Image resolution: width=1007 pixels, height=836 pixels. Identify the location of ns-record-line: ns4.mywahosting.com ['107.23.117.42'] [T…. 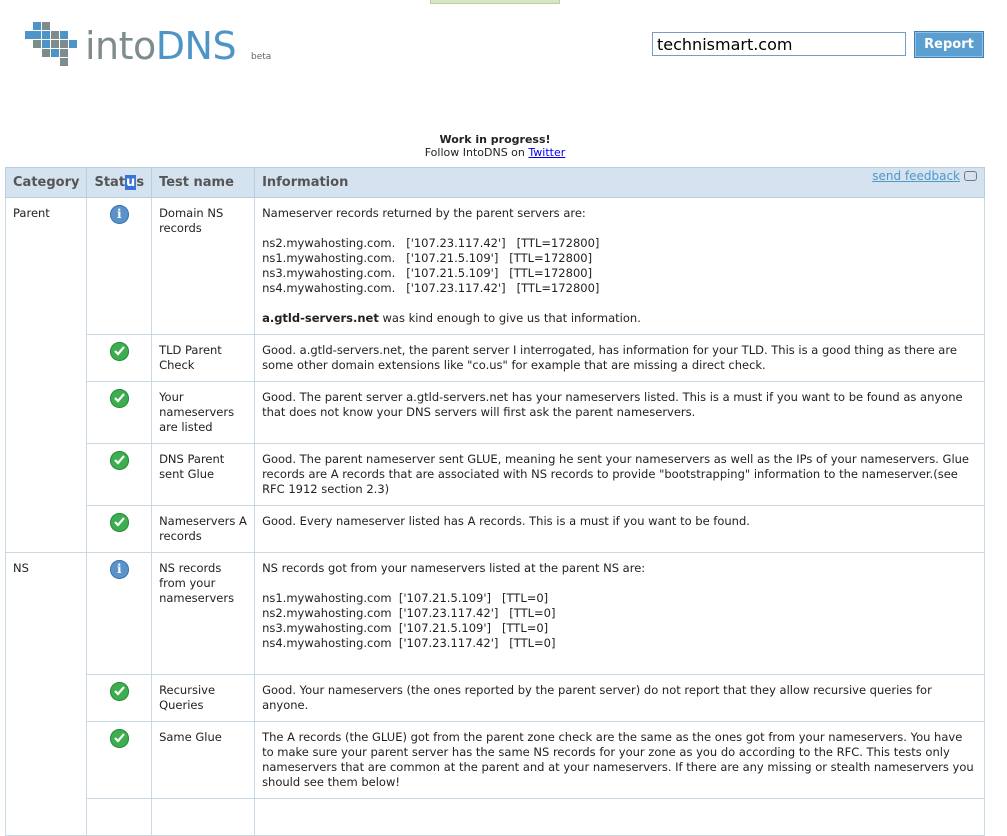
(409, 643).